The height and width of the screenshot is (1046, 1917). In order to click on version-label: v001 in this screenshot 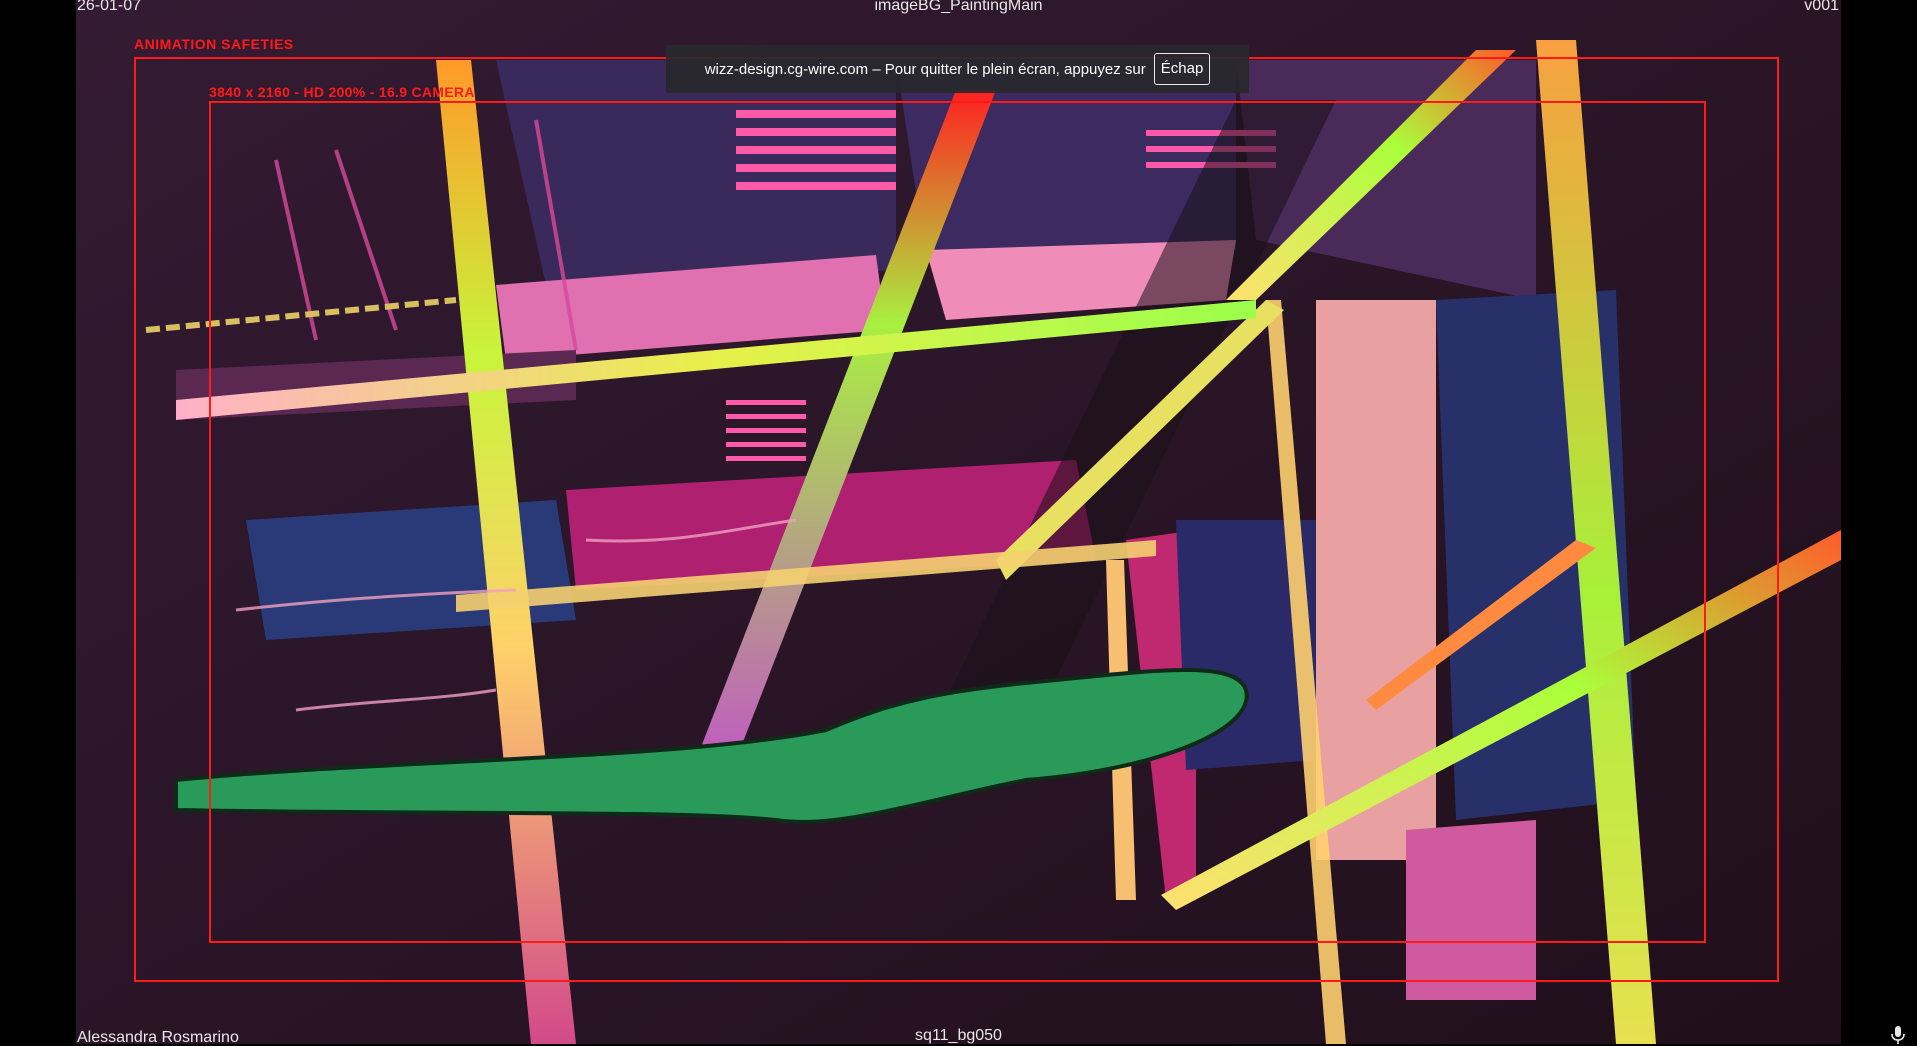, I will do `click(1821, 7)`.